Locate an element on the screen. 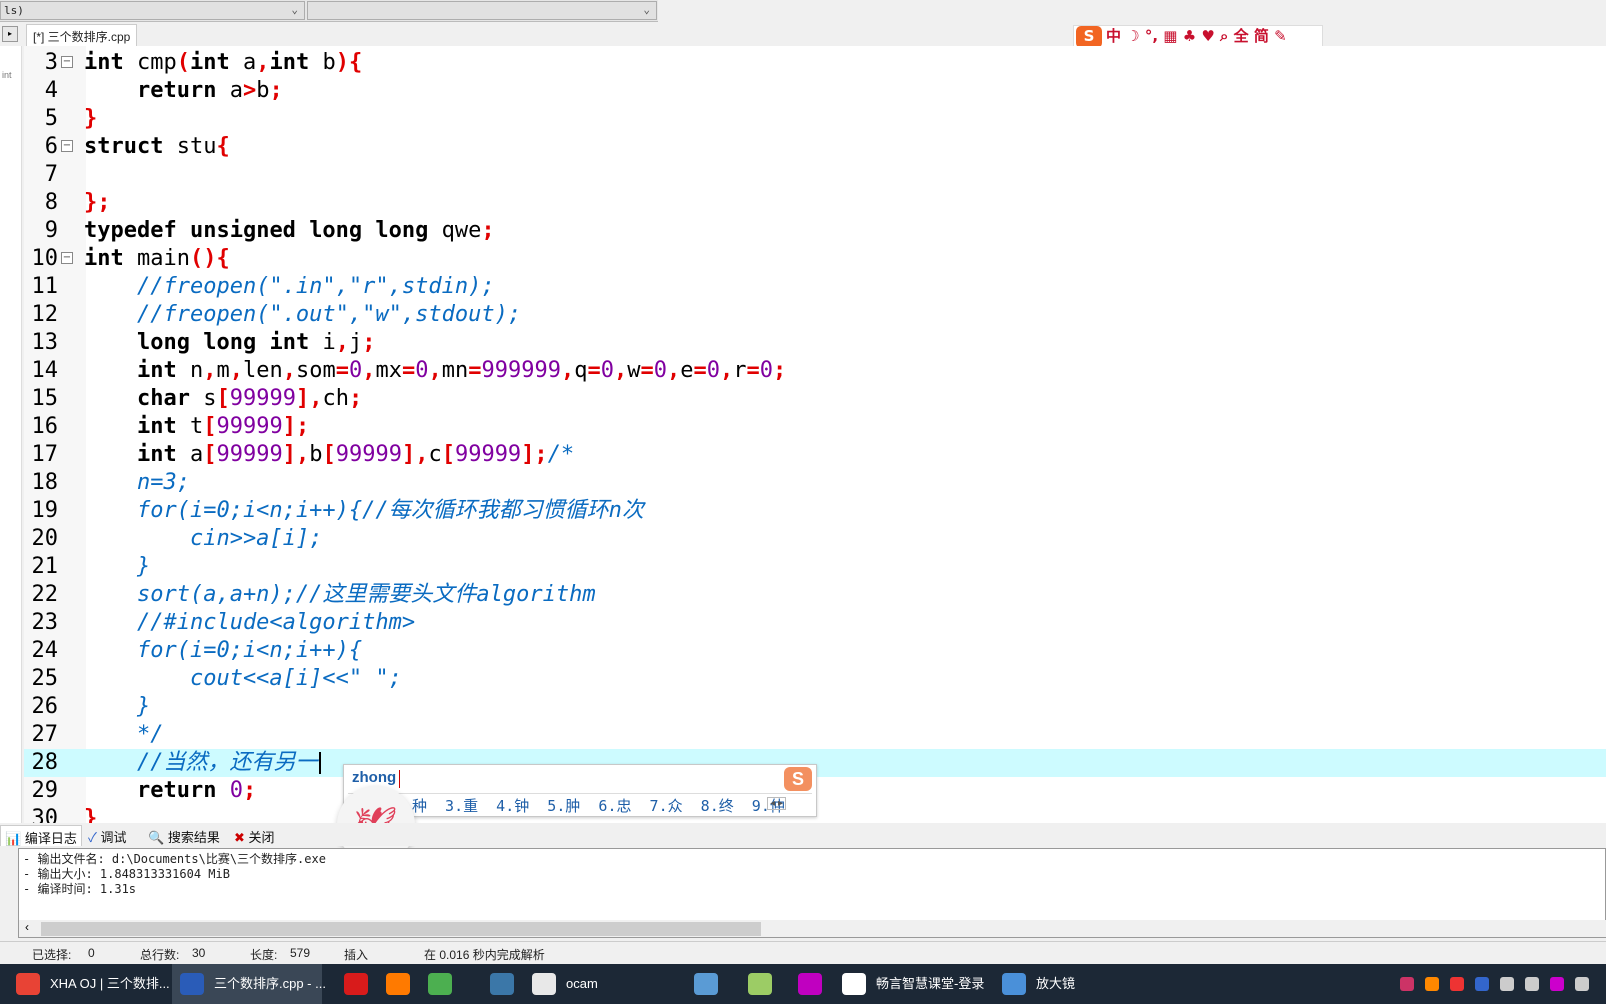 This screenshot has width=1606, height=1004. taskbar-item: 畅言智慧课堂-登录 is located at coordinates (909, 984).